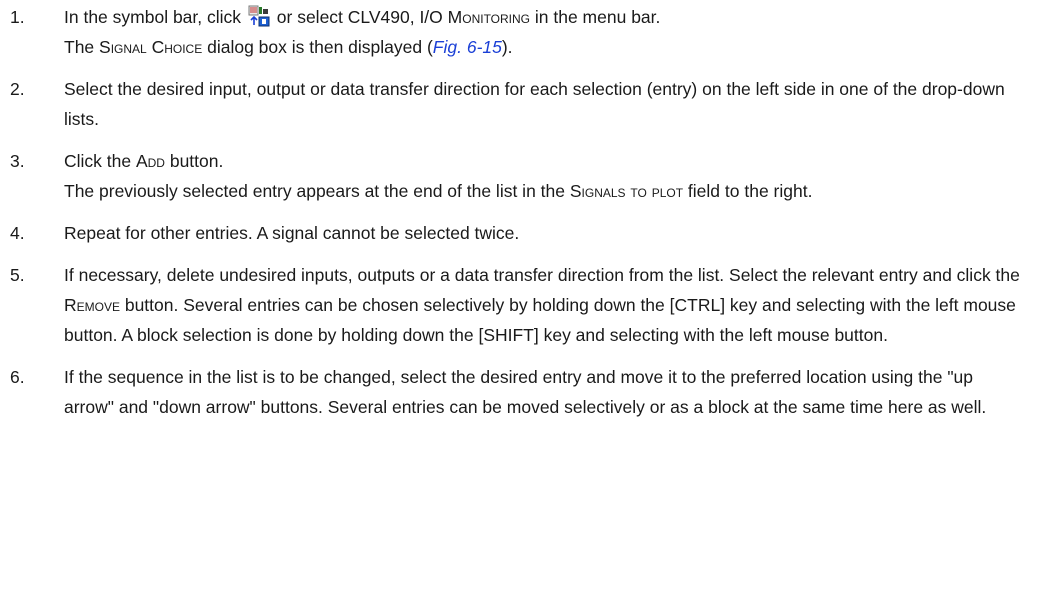 This screenshot has width=1037, height=603. I want to click on text-segment: field to the right., so click(748, 191).